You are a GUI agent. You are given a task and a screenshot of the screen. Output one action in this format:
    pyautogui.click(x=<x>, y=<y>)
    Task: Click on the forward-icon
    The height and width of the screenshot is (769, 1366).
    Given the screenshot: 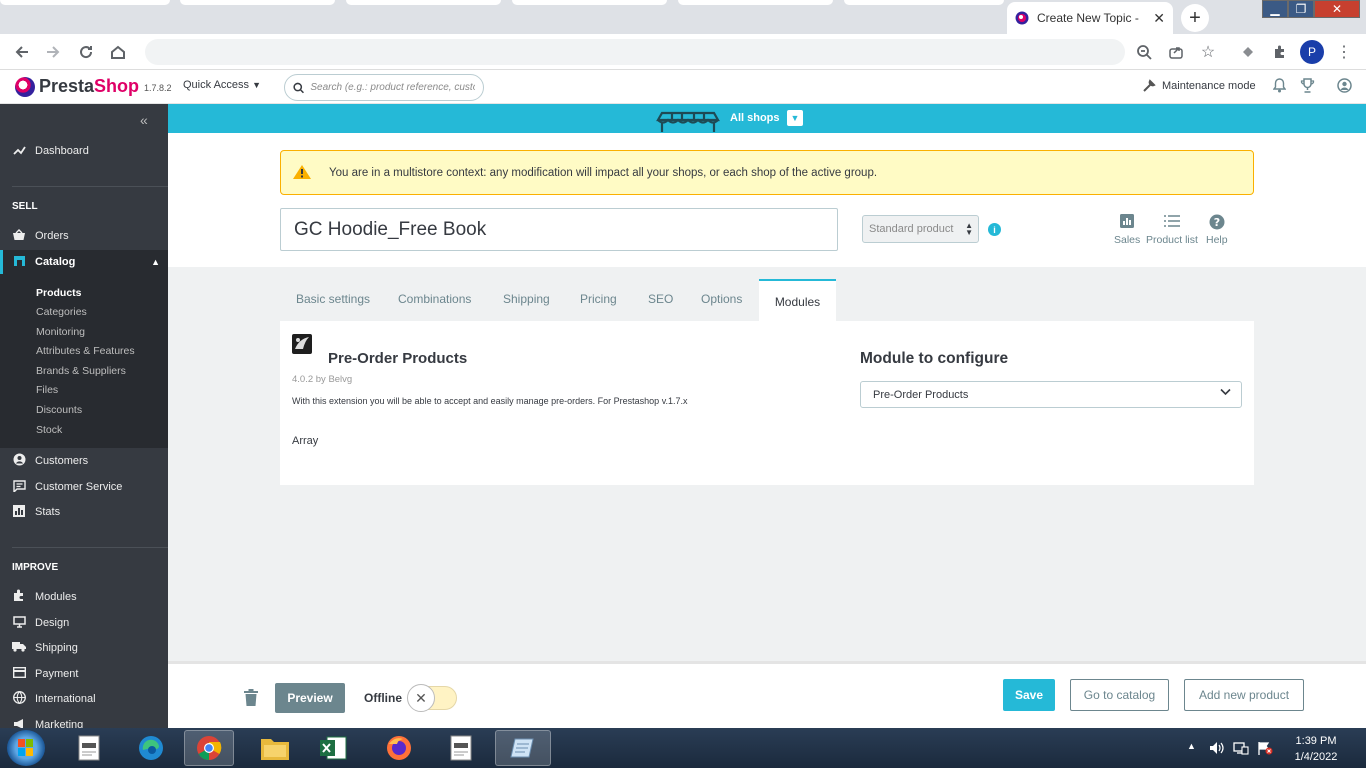 What is the action you would take?
    pyautogui.click(x=53, y=52)
    